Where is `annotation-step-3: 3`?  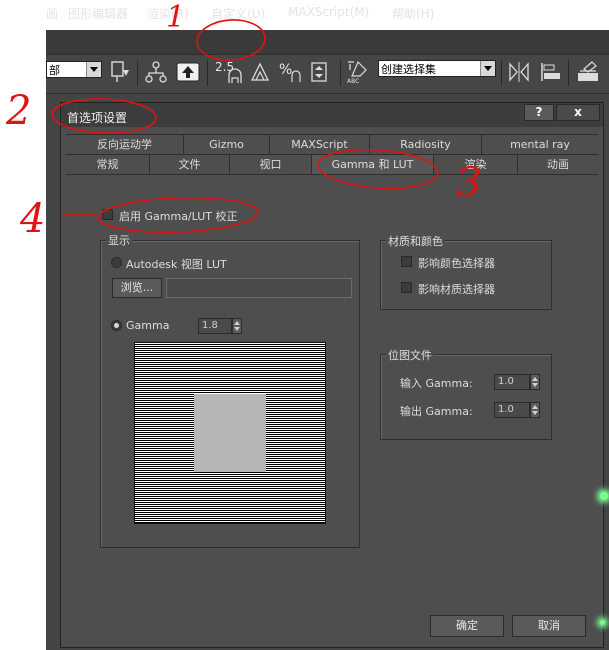 annotation-step-3: 3 is located at coordinates (469, 183).